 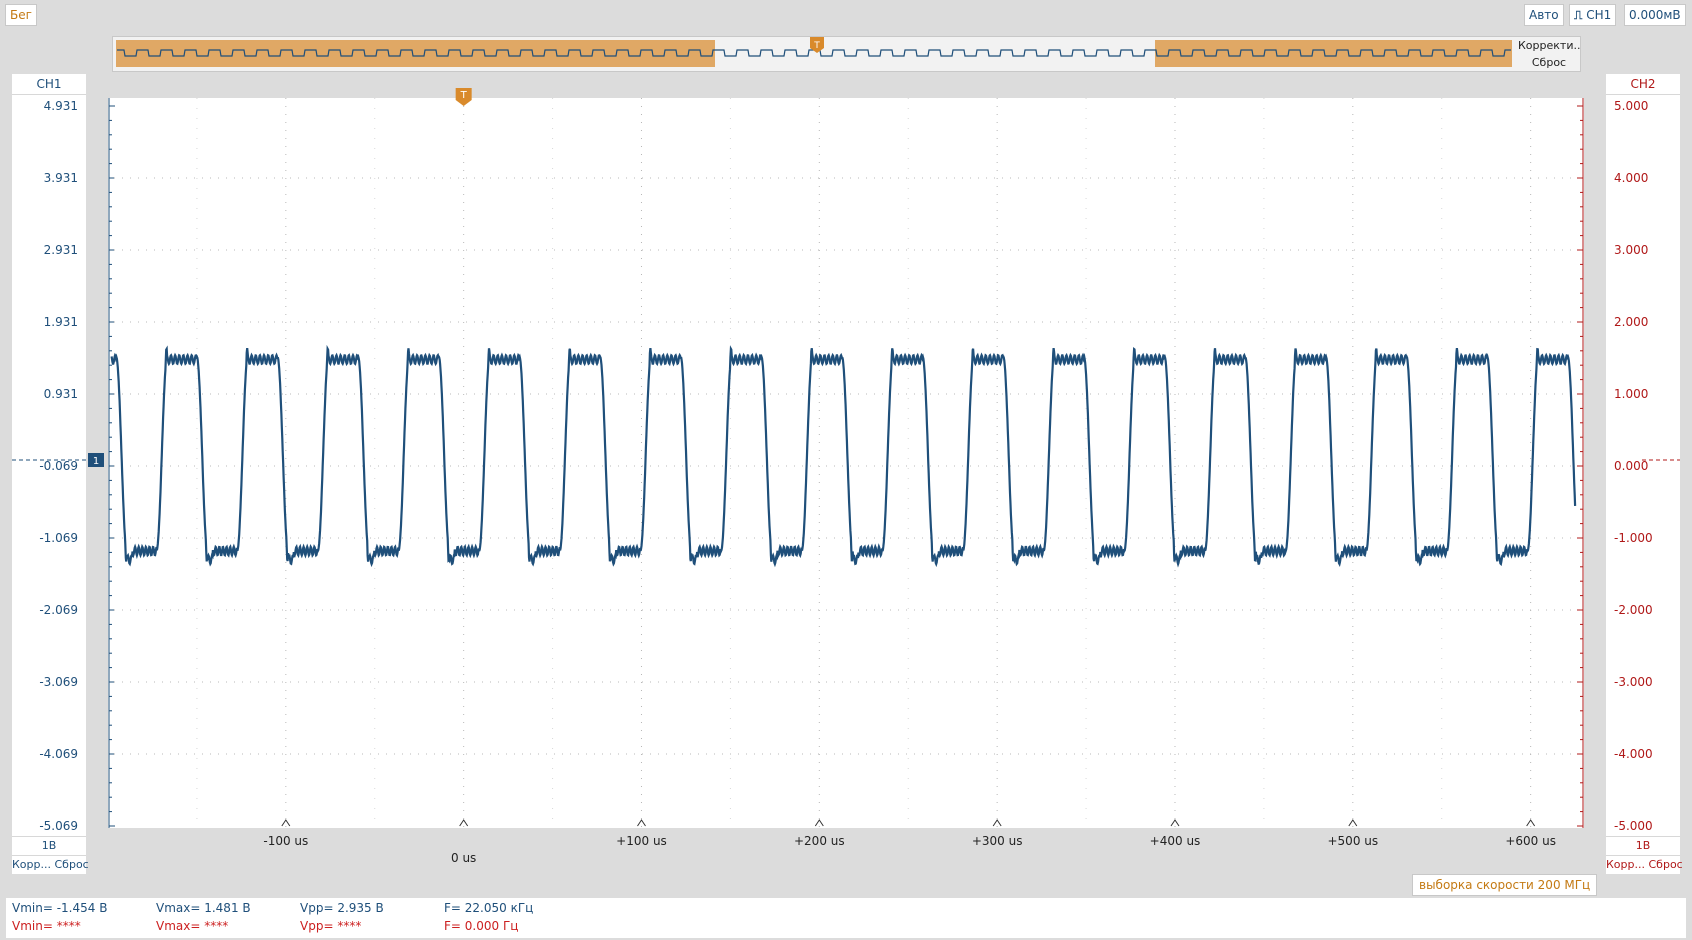 What do you see at coordinates (997, 841) in the screenshot?
I see `x-tick-label: +300 us` at bounding box center [997, 841].